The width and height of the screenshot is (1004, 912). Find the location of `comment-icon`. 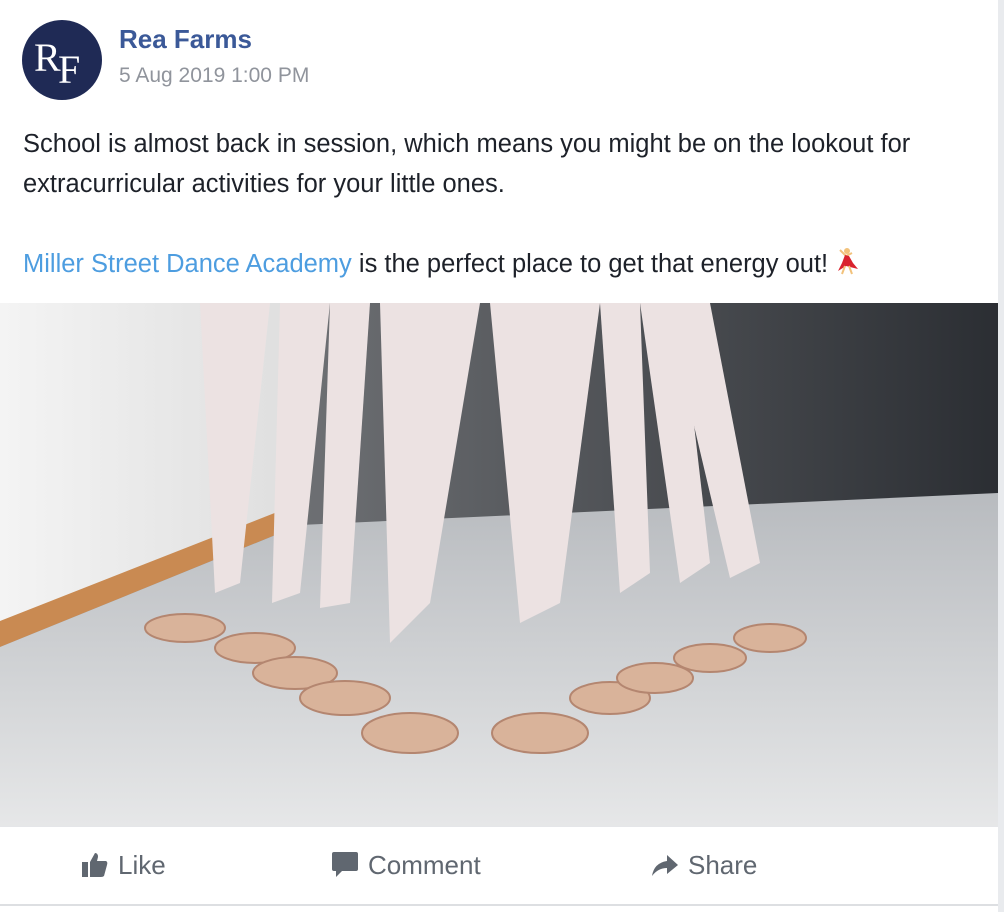

comment-icon is located at coordinates (345, 865).